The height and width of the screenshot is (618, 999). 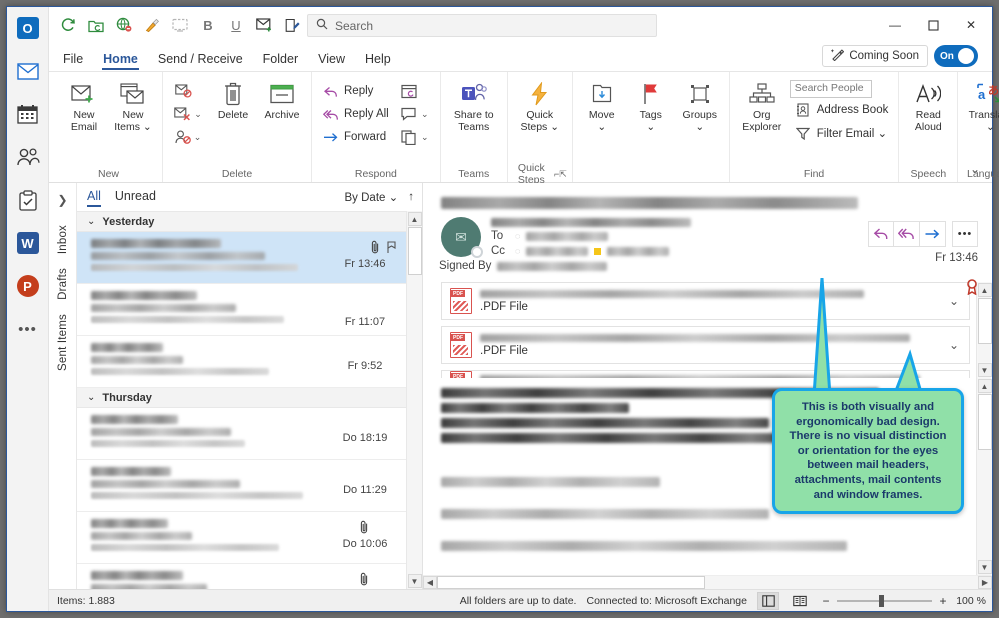 What do you see at coordinates (180, 25) in the screenshot?
I see `touch-mode-icon` at bounding box center [180, 25].